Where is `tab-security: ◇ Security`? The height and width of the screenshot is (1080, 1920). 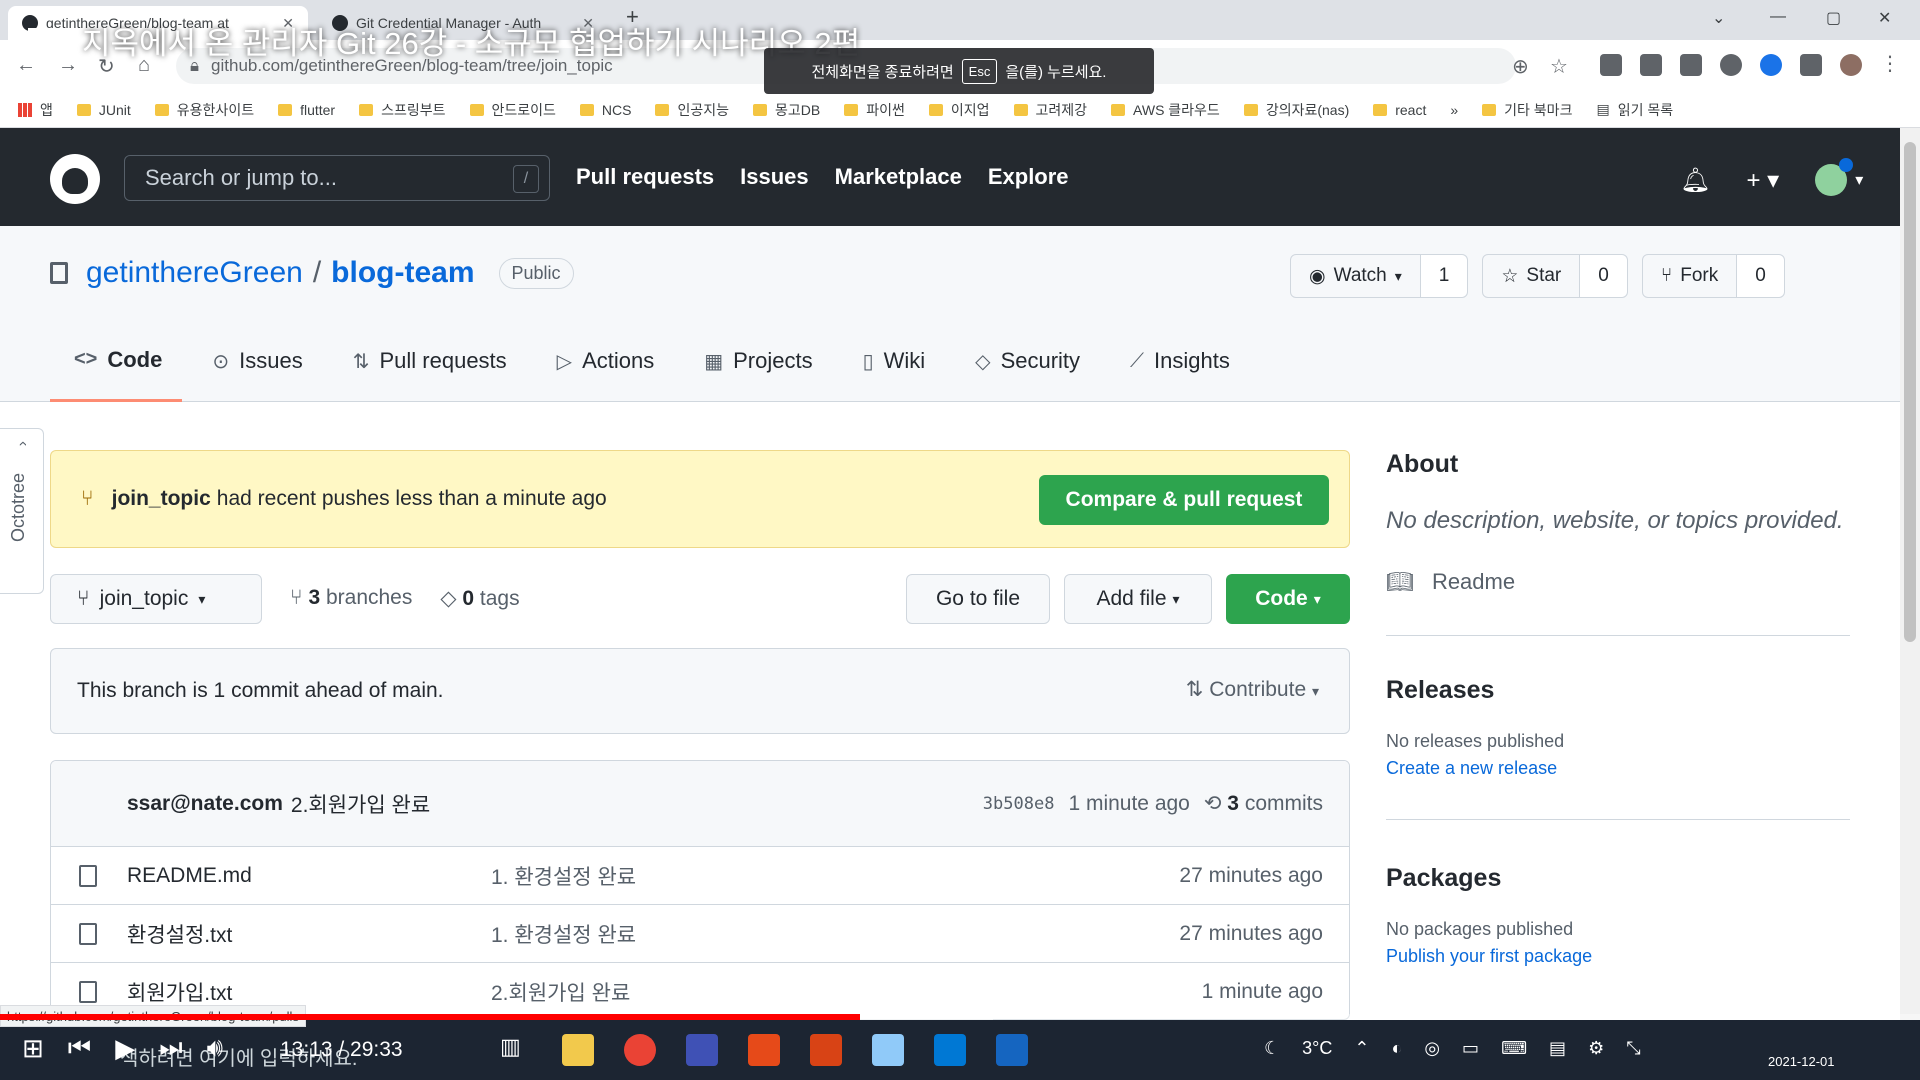 tab-security: ◇ Security is located at coordinates (1025, 372).